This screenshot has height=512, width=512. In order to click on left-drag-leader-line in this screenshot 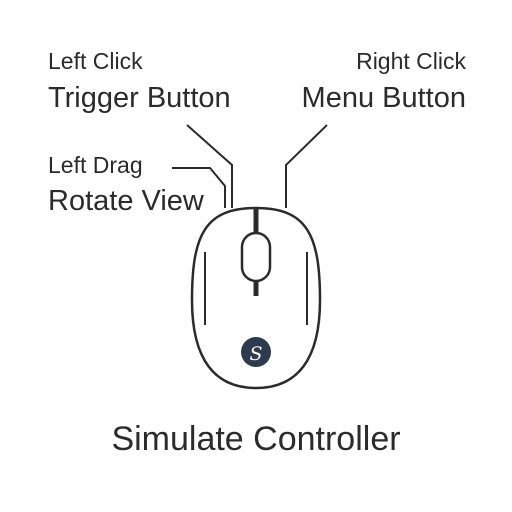, I will do `click(199, 187)`.